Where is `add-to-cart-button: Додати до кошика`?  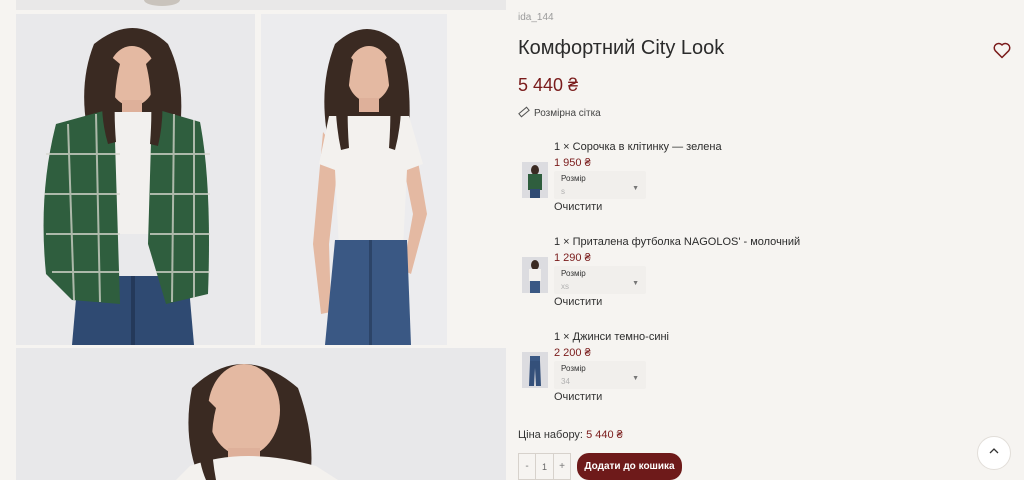 add-to-cart-button: Додати до кошика is located at coordinates (629, 466).